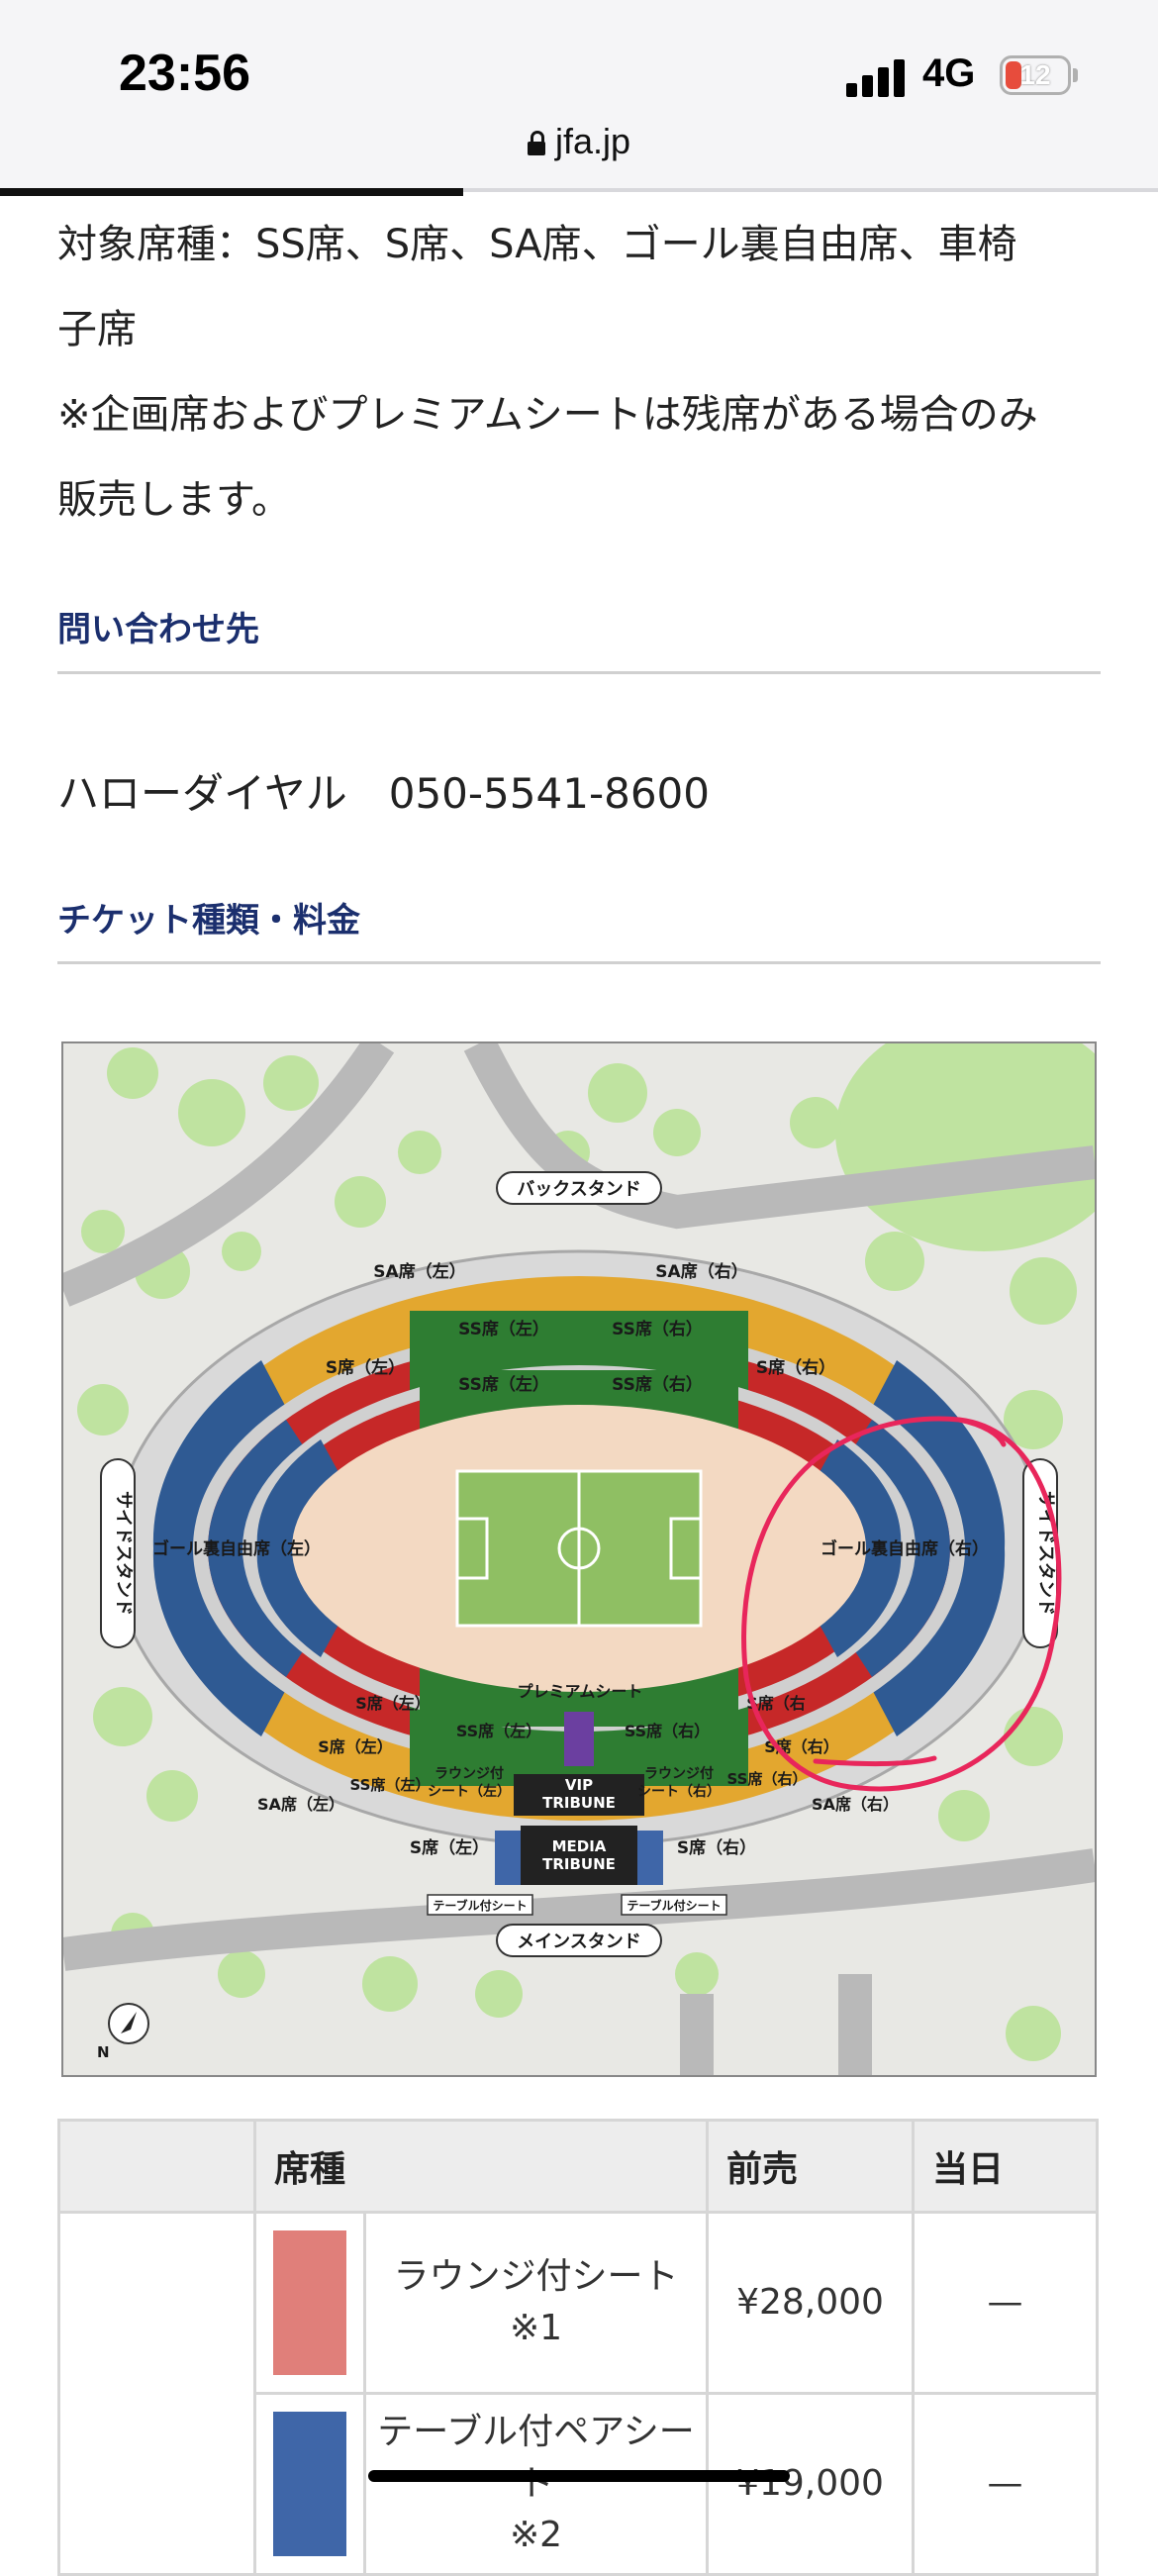  I want to click on page-load-progress, so click(232, 192).